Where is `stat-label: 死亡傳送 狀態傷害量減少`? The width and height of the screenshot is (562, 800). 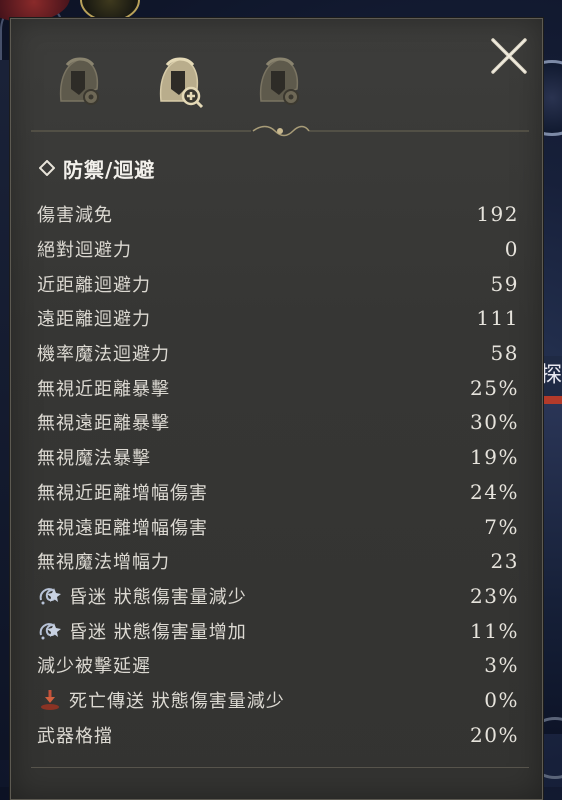 stat-label: 死亡傳送 狀態傷害量減少 is located at coordinates (177, 701).